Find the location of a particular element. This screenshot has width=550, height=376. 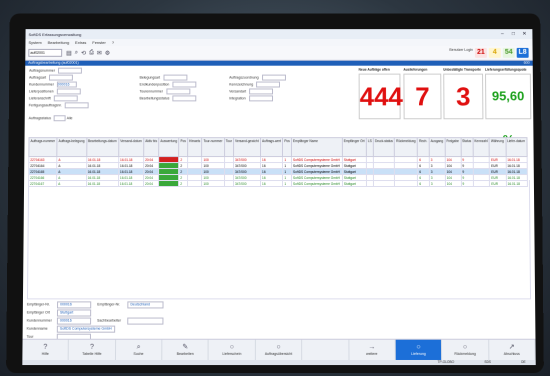

column-header: Auftrags-belegung is located at coordinates (71, 147).